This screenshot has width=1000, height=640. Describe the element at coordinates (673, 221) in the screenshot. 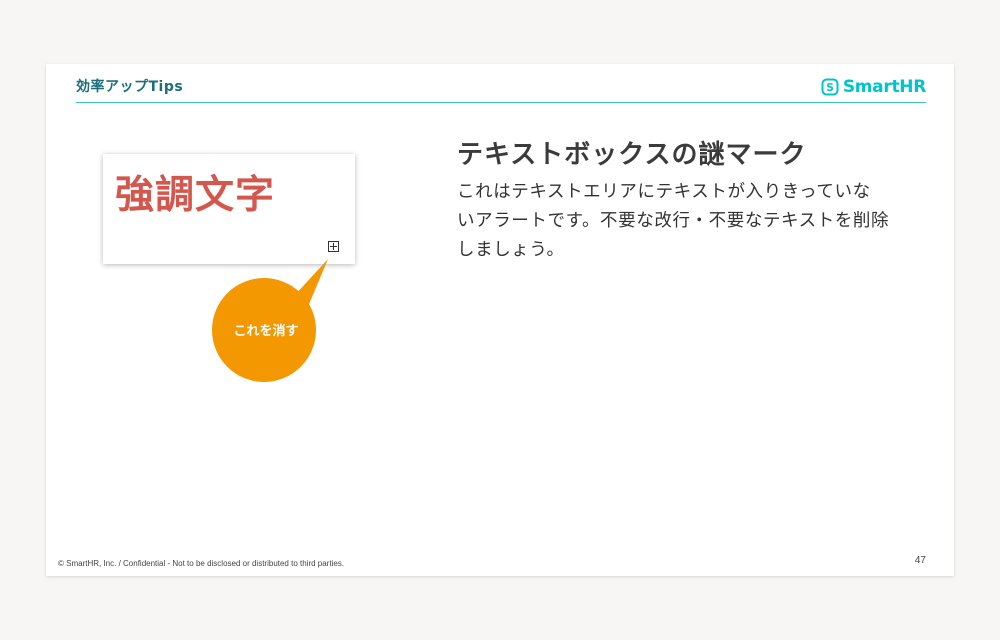

I see `body-line: いアラートです。不要な改行・不要なテキストを削除` at that location.